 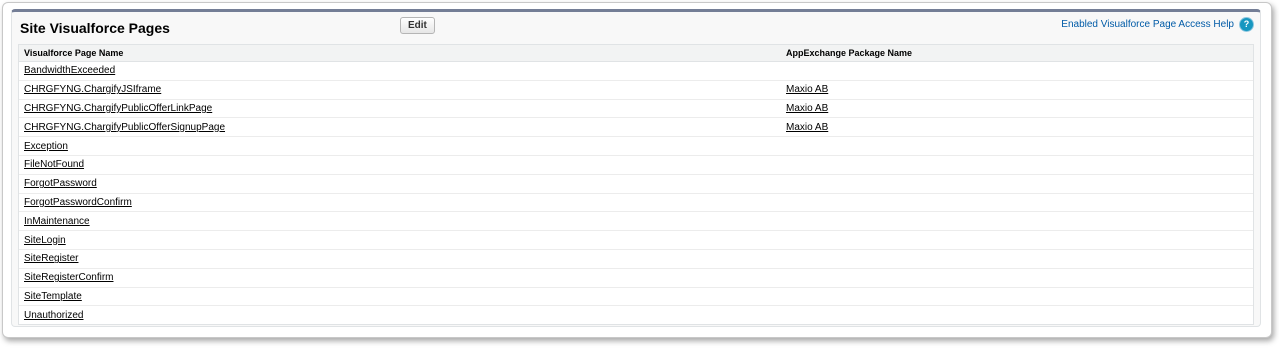 What do you see at coordinates (400, 165) in the screenshot?
I see `page-name-cell: FileNotFound` at bounding box center [400, 165].